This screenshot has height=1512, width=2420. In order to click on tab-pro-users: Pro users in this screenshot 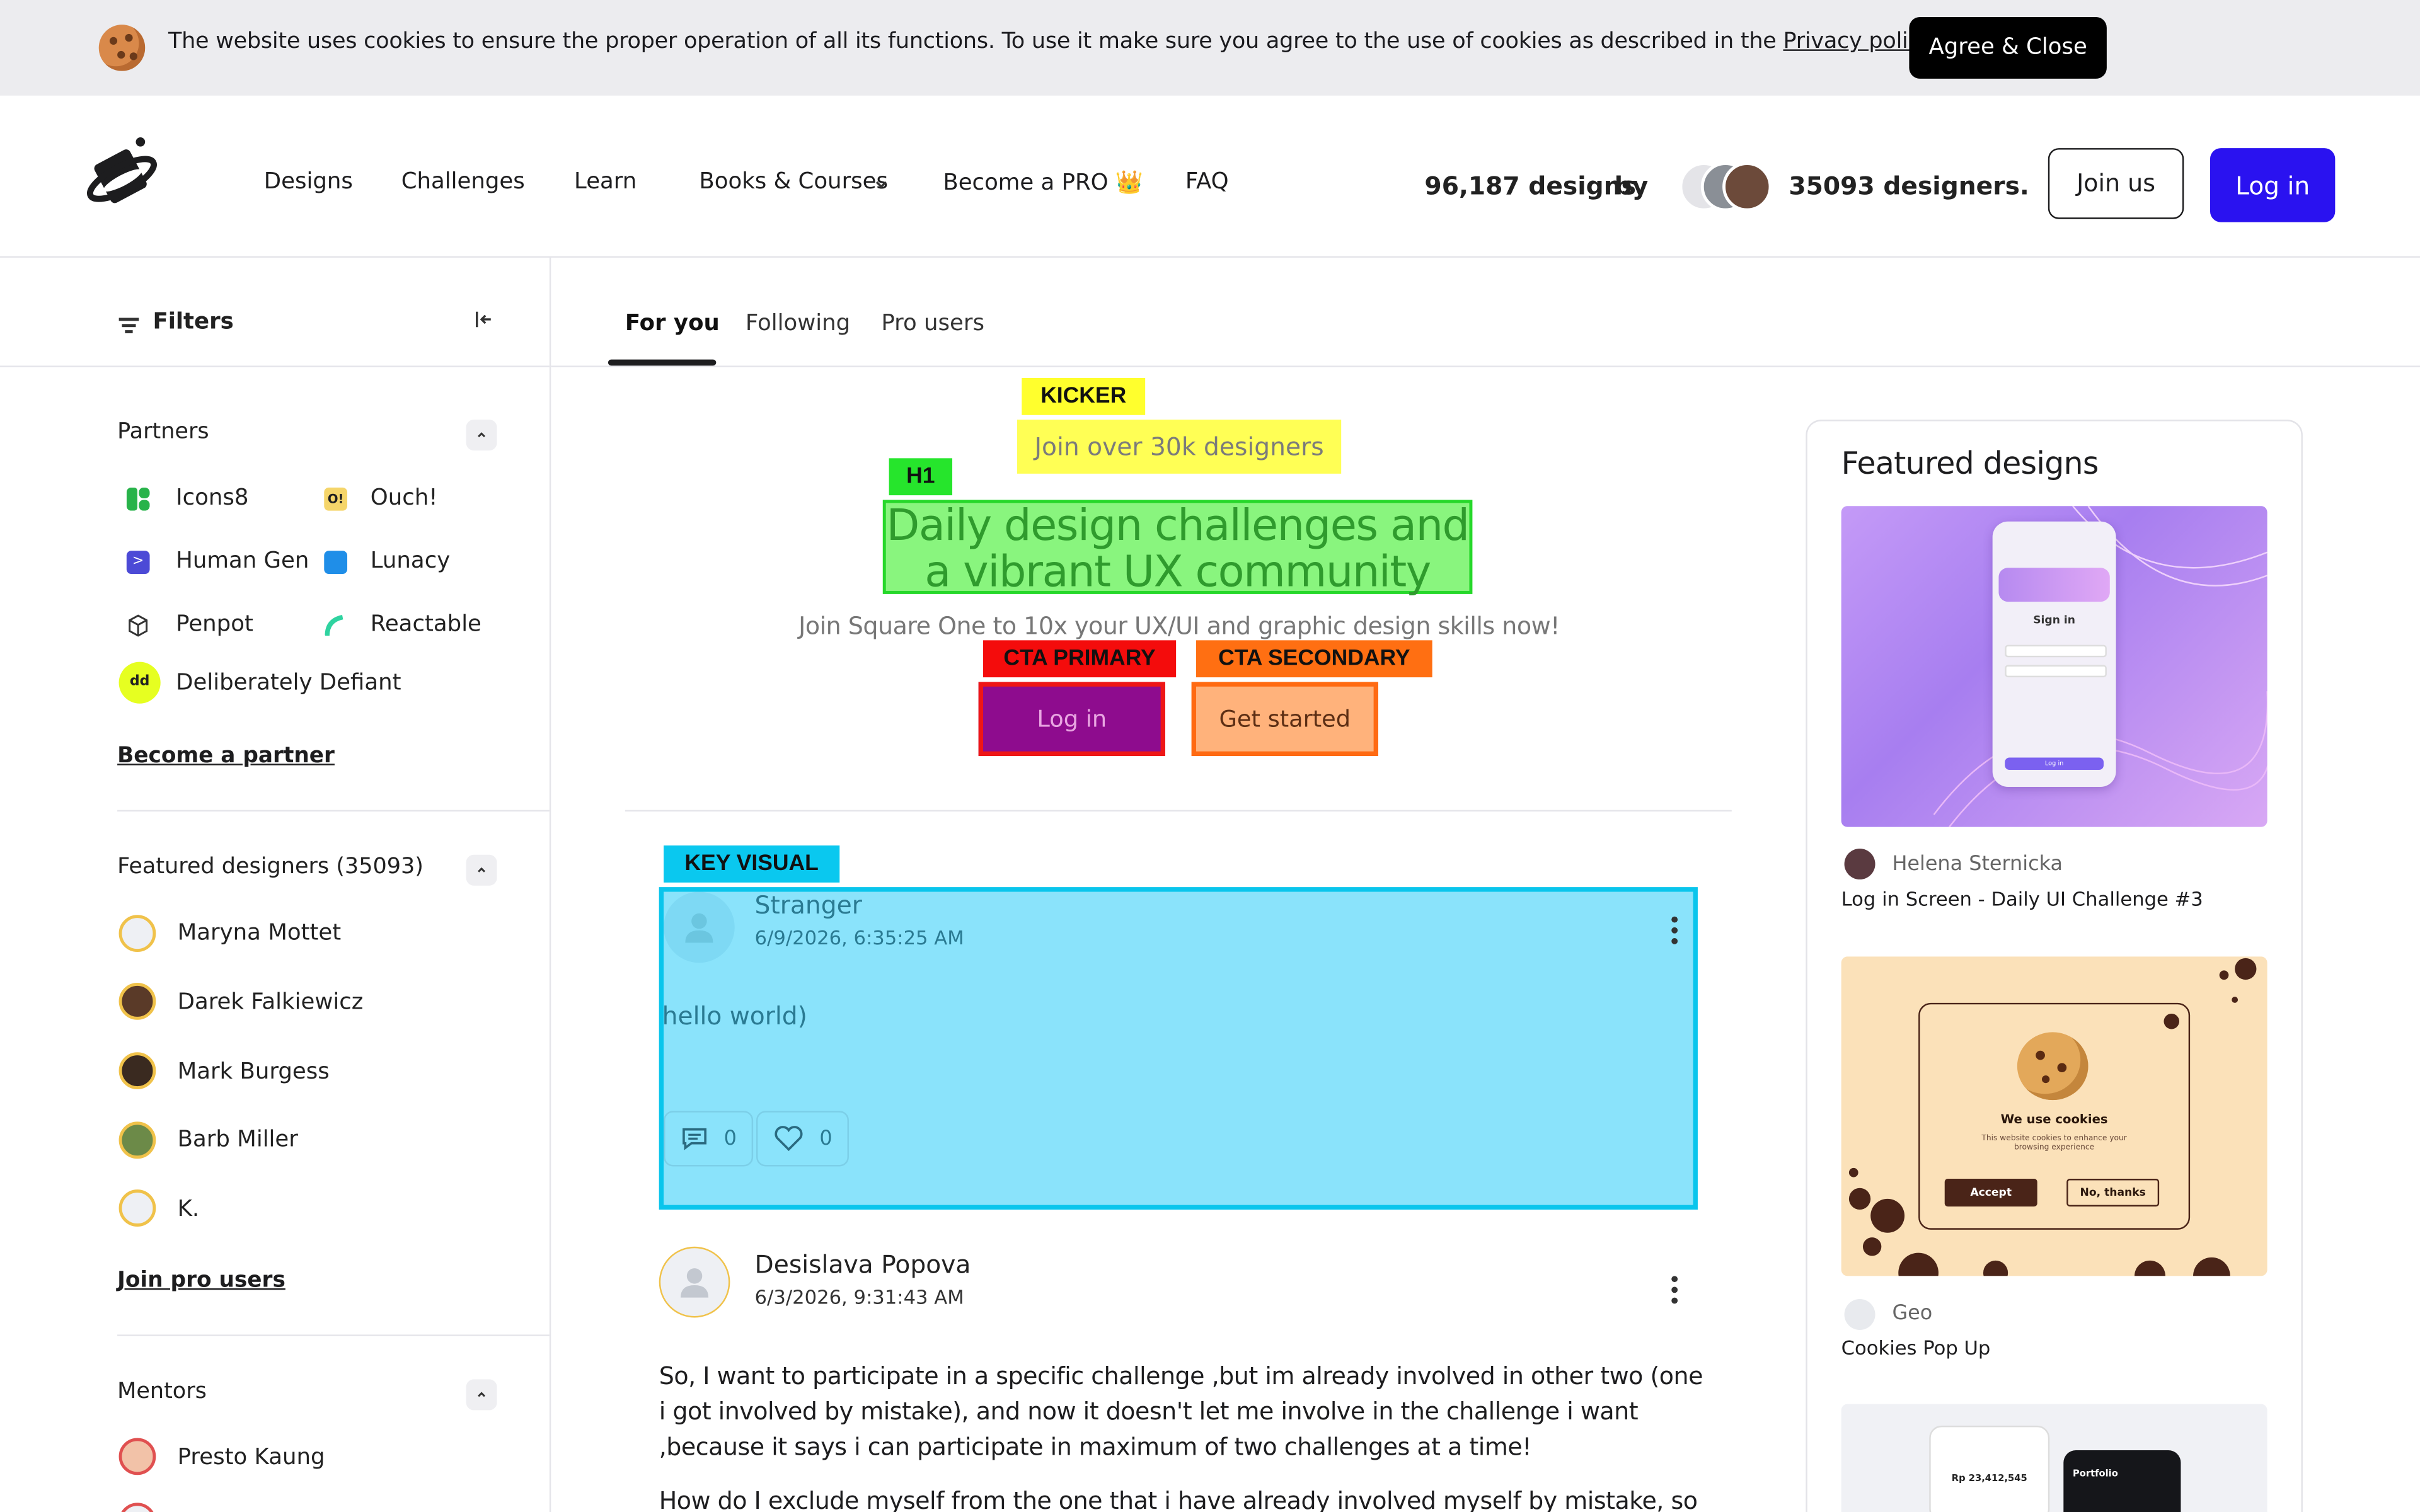, I will do `click(933, 324)`.